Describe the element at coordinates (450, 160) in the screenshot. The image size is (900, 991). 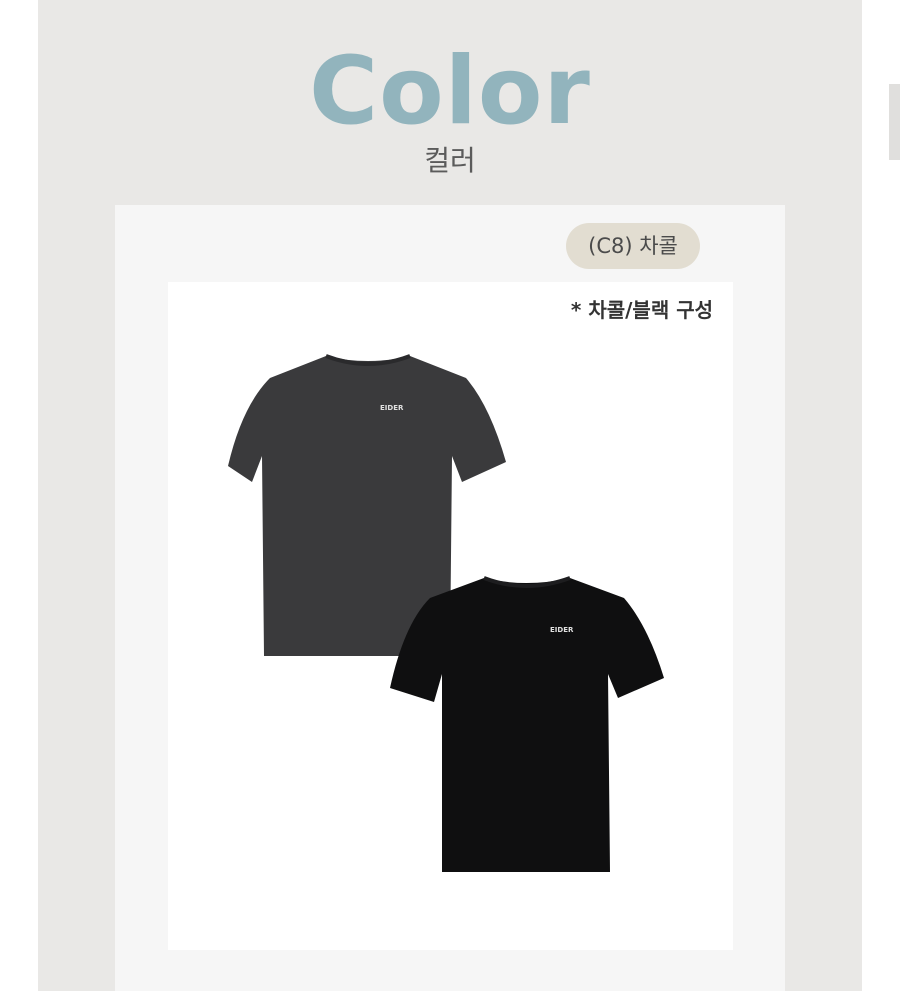
I see `section-subtitle: 컬러` at that location.